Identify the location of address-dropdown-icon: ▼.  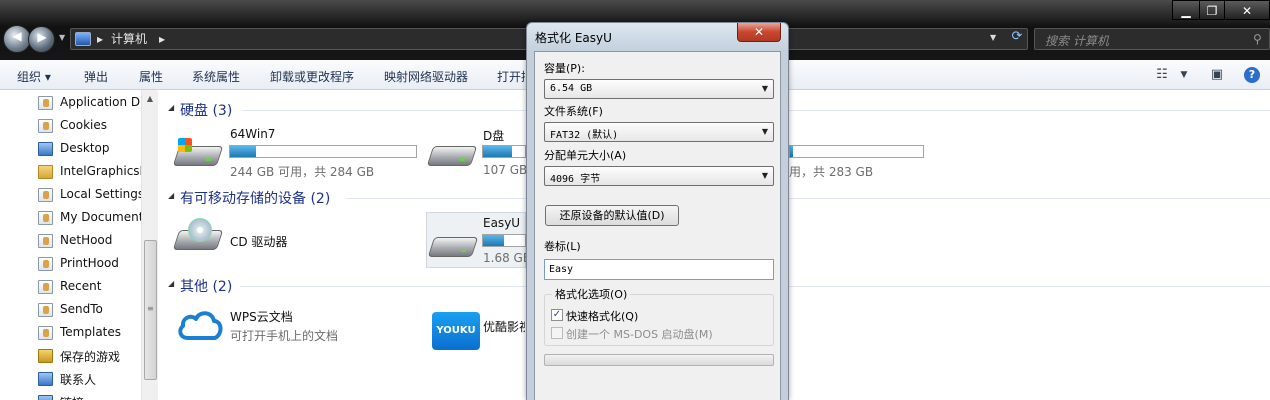
(995, 38).